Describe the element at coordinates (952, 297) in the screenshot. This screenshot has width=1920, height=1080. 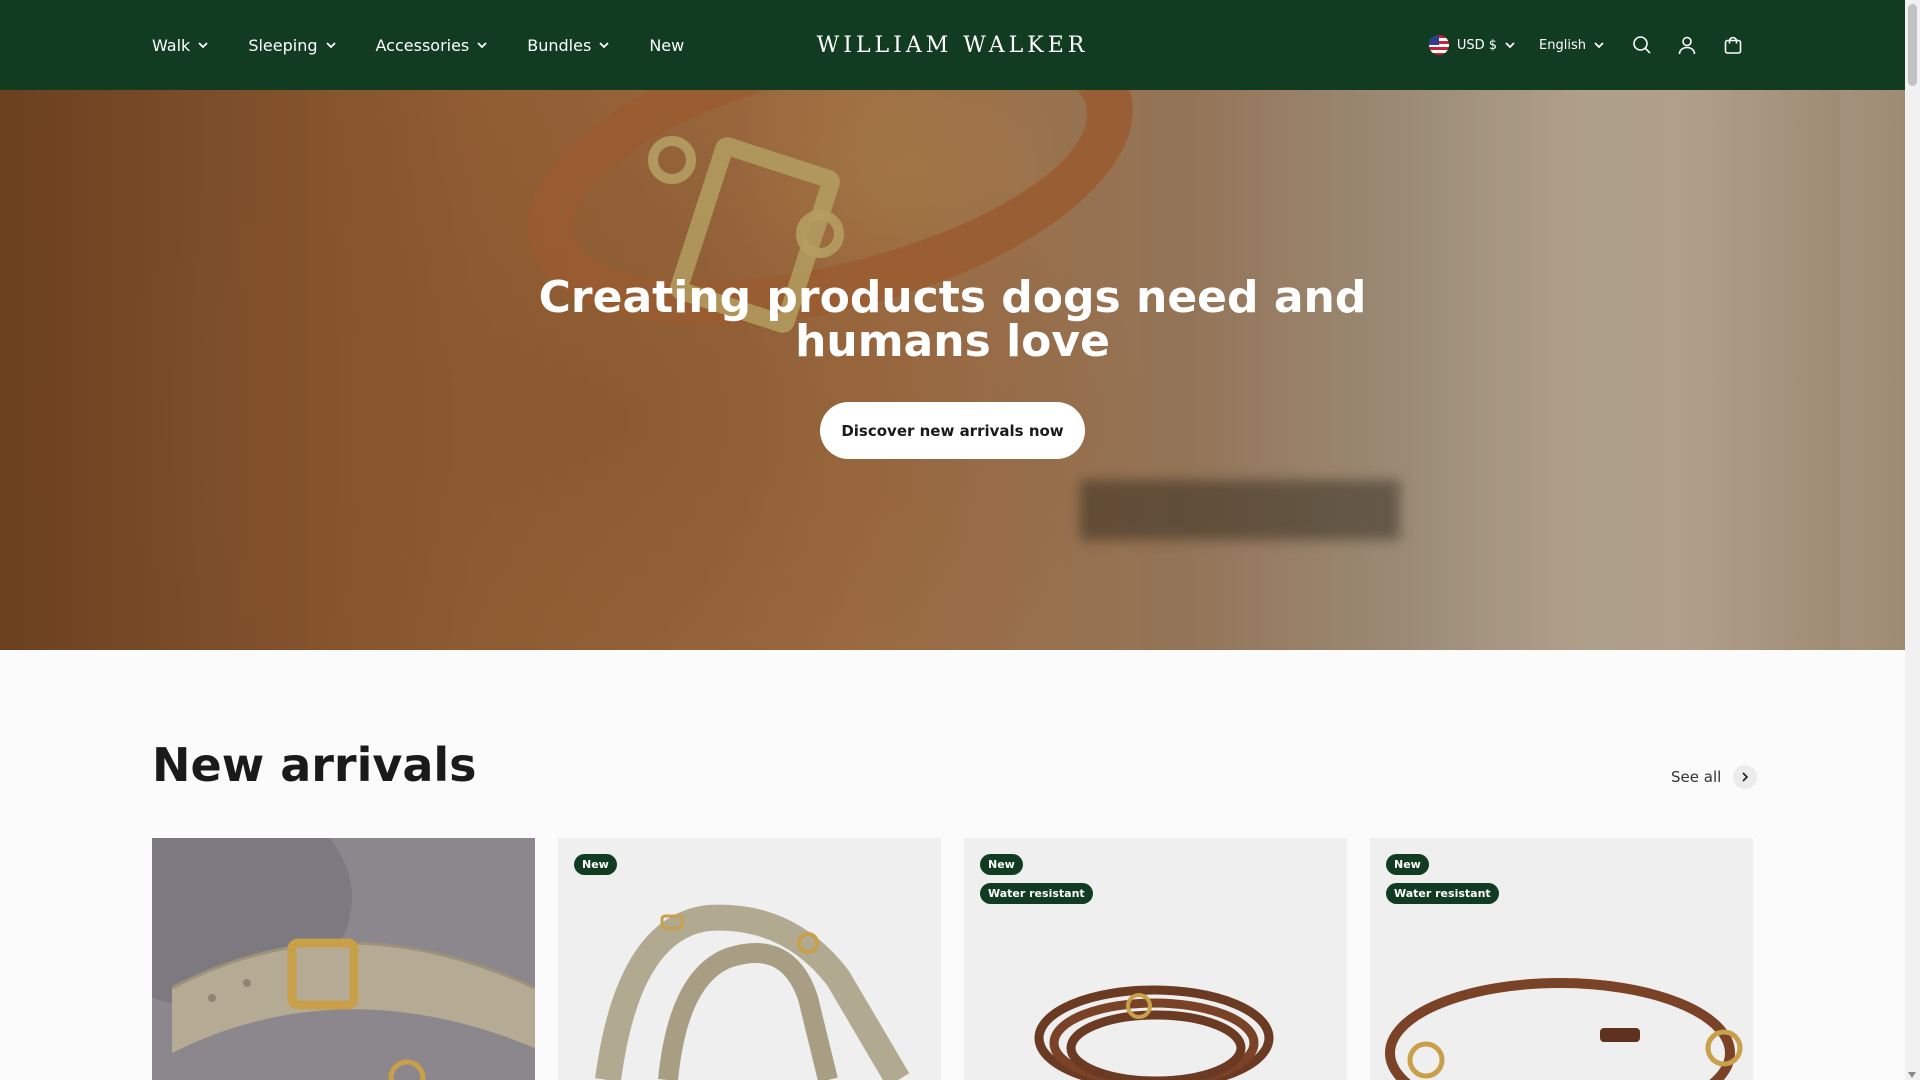
I see `hero-title-line: Creating products dogs need and` at that location.